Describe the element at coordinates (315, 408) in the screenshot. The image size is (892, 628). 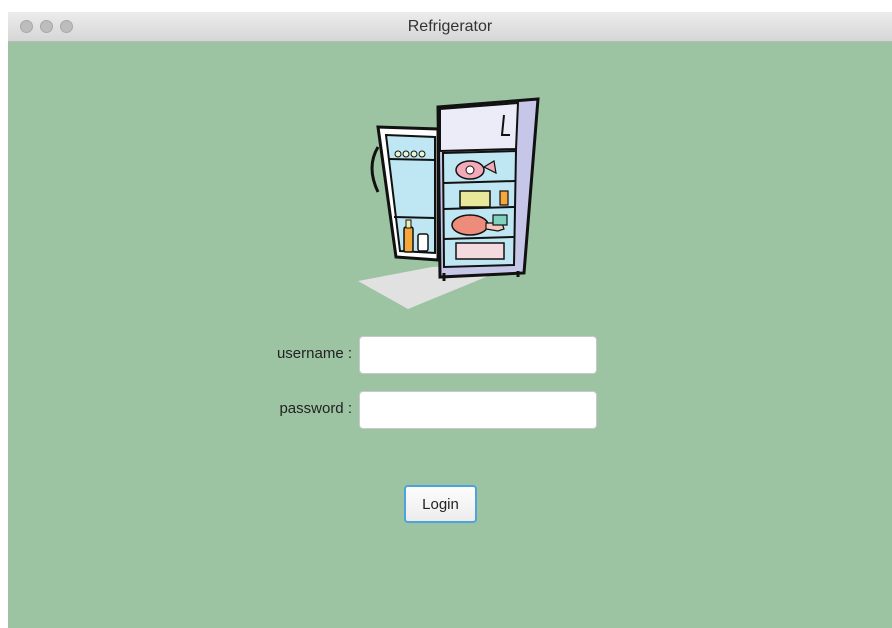
I see `password-label: password :` at that location.